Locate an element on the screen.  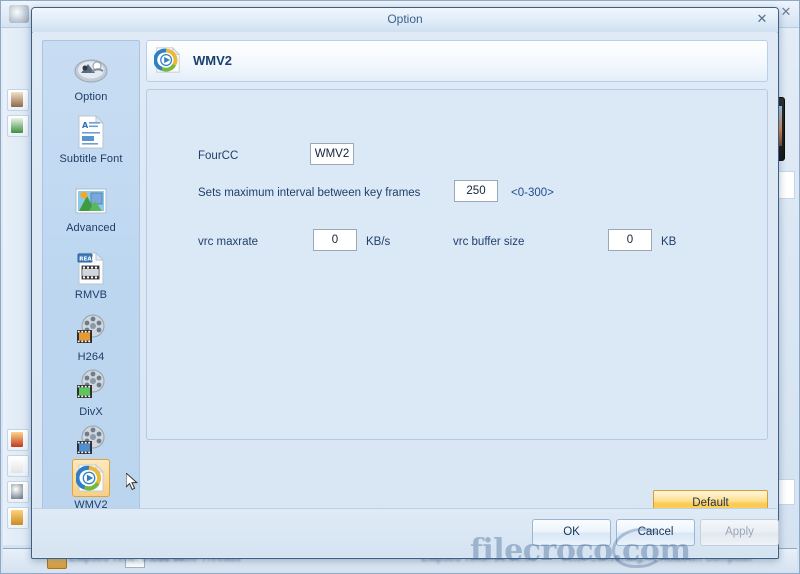
dialog-title: Option is located at coordinates (405, 19).